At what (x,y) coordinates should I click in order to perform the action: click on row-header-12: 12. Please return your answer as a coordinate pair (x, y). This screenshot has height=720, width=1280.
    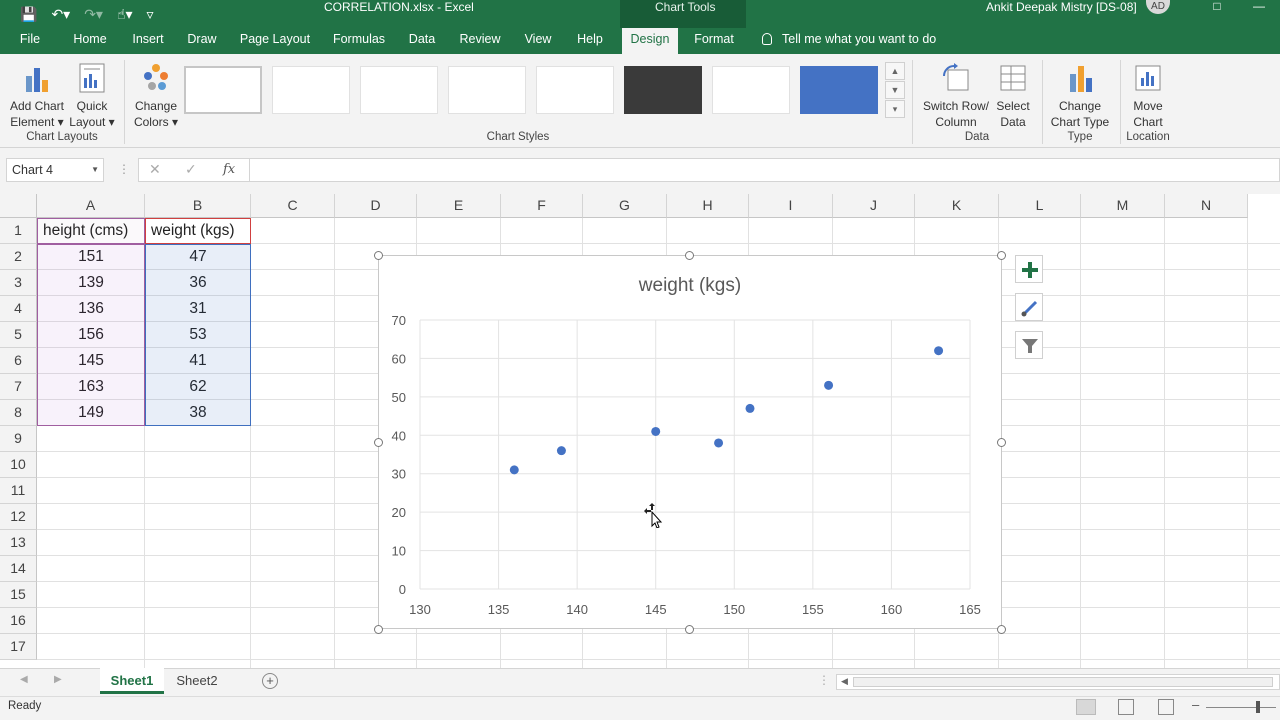
    Looking at the image, I should click on (18, 517).